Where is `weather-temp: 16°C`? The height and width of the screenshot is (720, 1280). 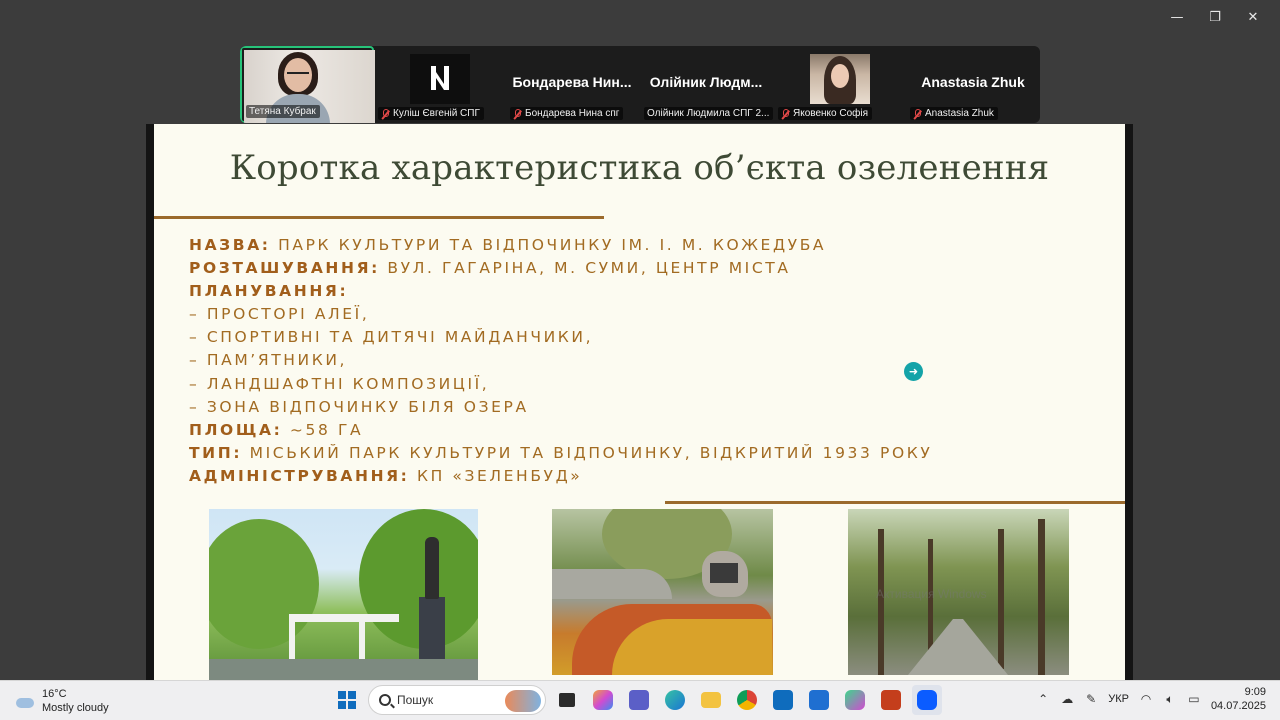 weather-temp: 16°C is located at coordinates (54, 694).